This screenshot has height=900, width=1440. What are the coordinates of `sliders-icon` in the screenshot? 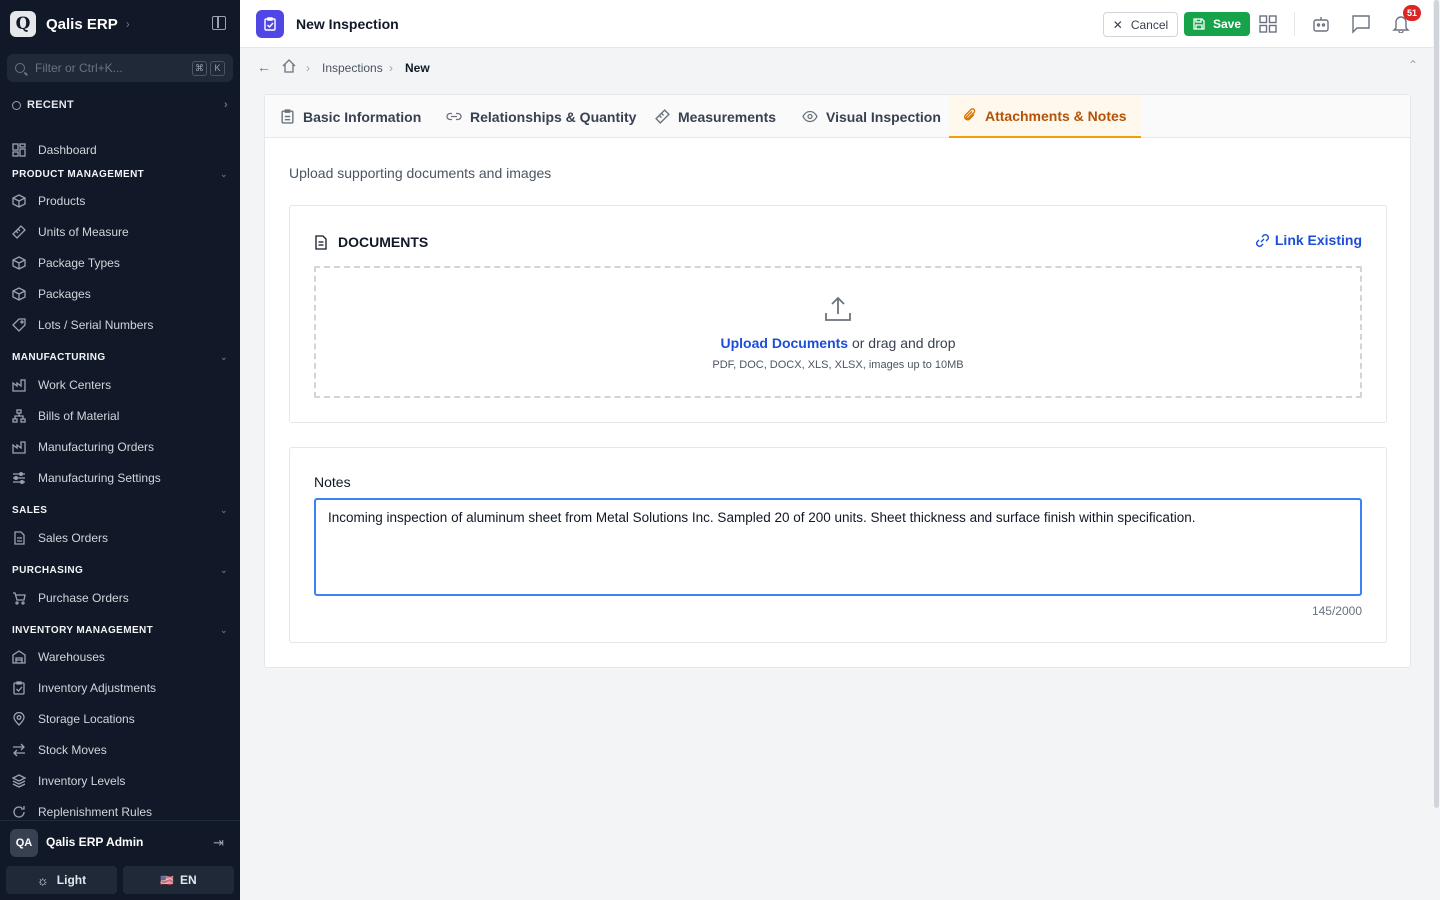 It's located at (19, 478).